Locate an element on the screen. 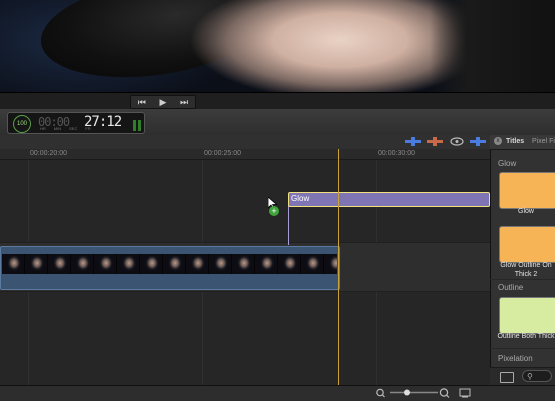 This screenshot has width=555, height=401. solo-icon is located at coordinates (457, 141).